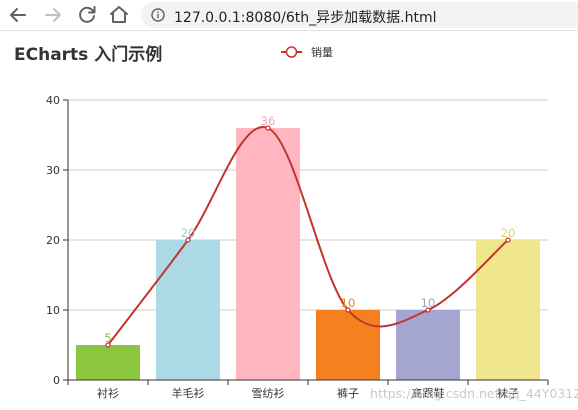 The image size is (578, 410). I want to click on legend: 销量, so click(307, 52).